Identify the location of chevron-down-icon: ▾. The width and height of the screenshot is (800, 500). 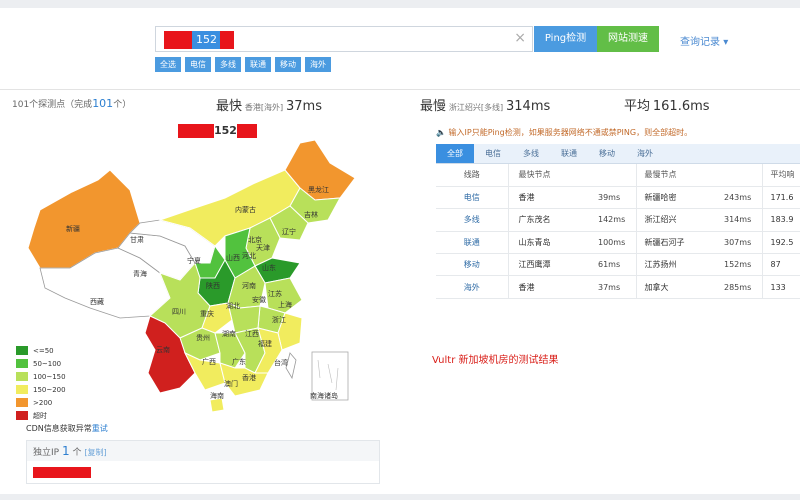
(726, 42).